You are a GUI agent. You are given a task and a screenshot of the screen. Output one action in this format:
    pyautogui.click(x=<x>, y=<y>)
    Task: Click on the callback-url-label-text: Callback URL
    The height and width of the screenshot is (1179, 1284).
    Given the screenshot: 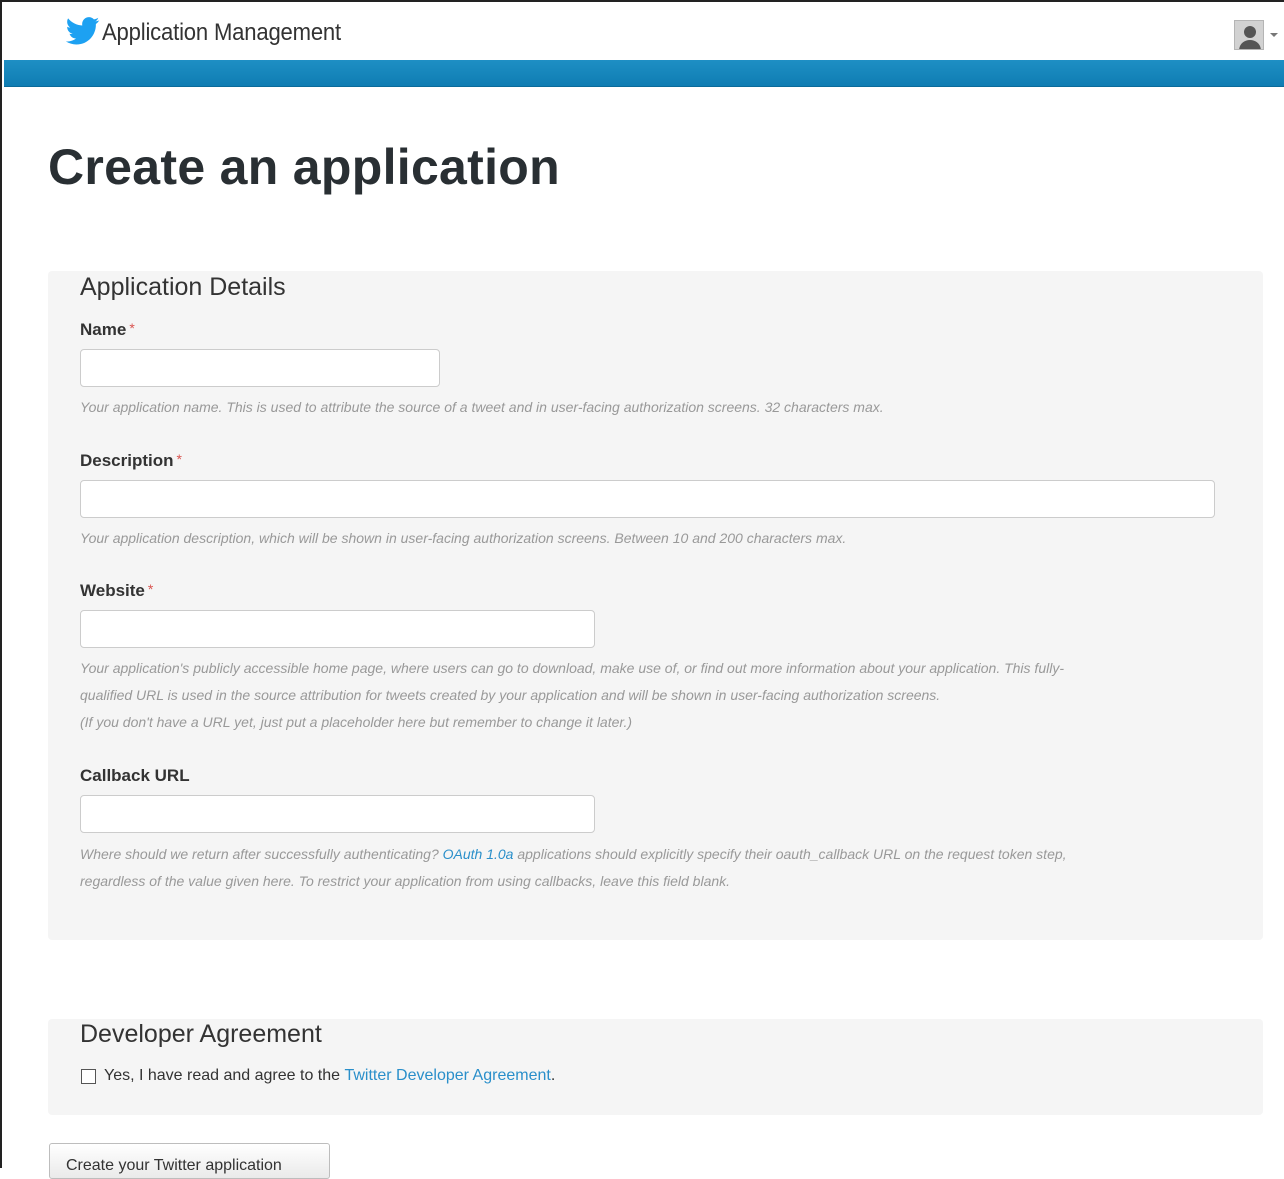 What is the action you would take?
    pyautogui.click(x=135, y=775)
    